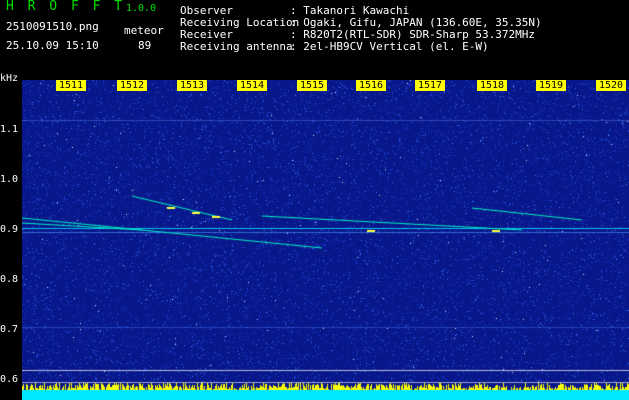 The image size is (629, 400). Describe the element at coordinates (236, 46) in the screenshot. I see `info-label-antenna: Receiving antenna` at that location.